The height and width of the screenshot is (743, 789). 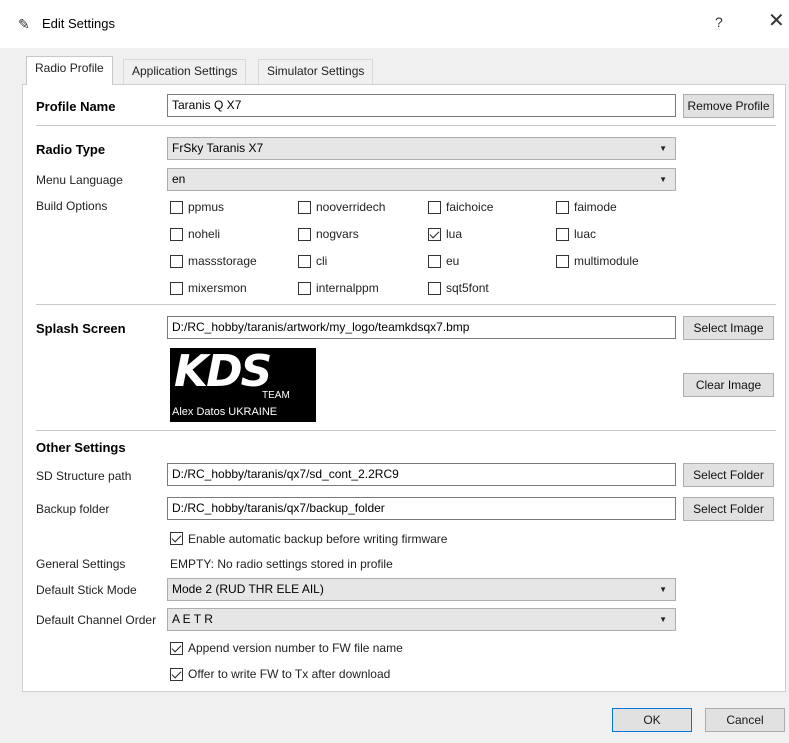 What do you see at coordinates (176, 261) in the screenshot?
I see `build-option-massstorage-checkbox` at bounding box center [176, 261].